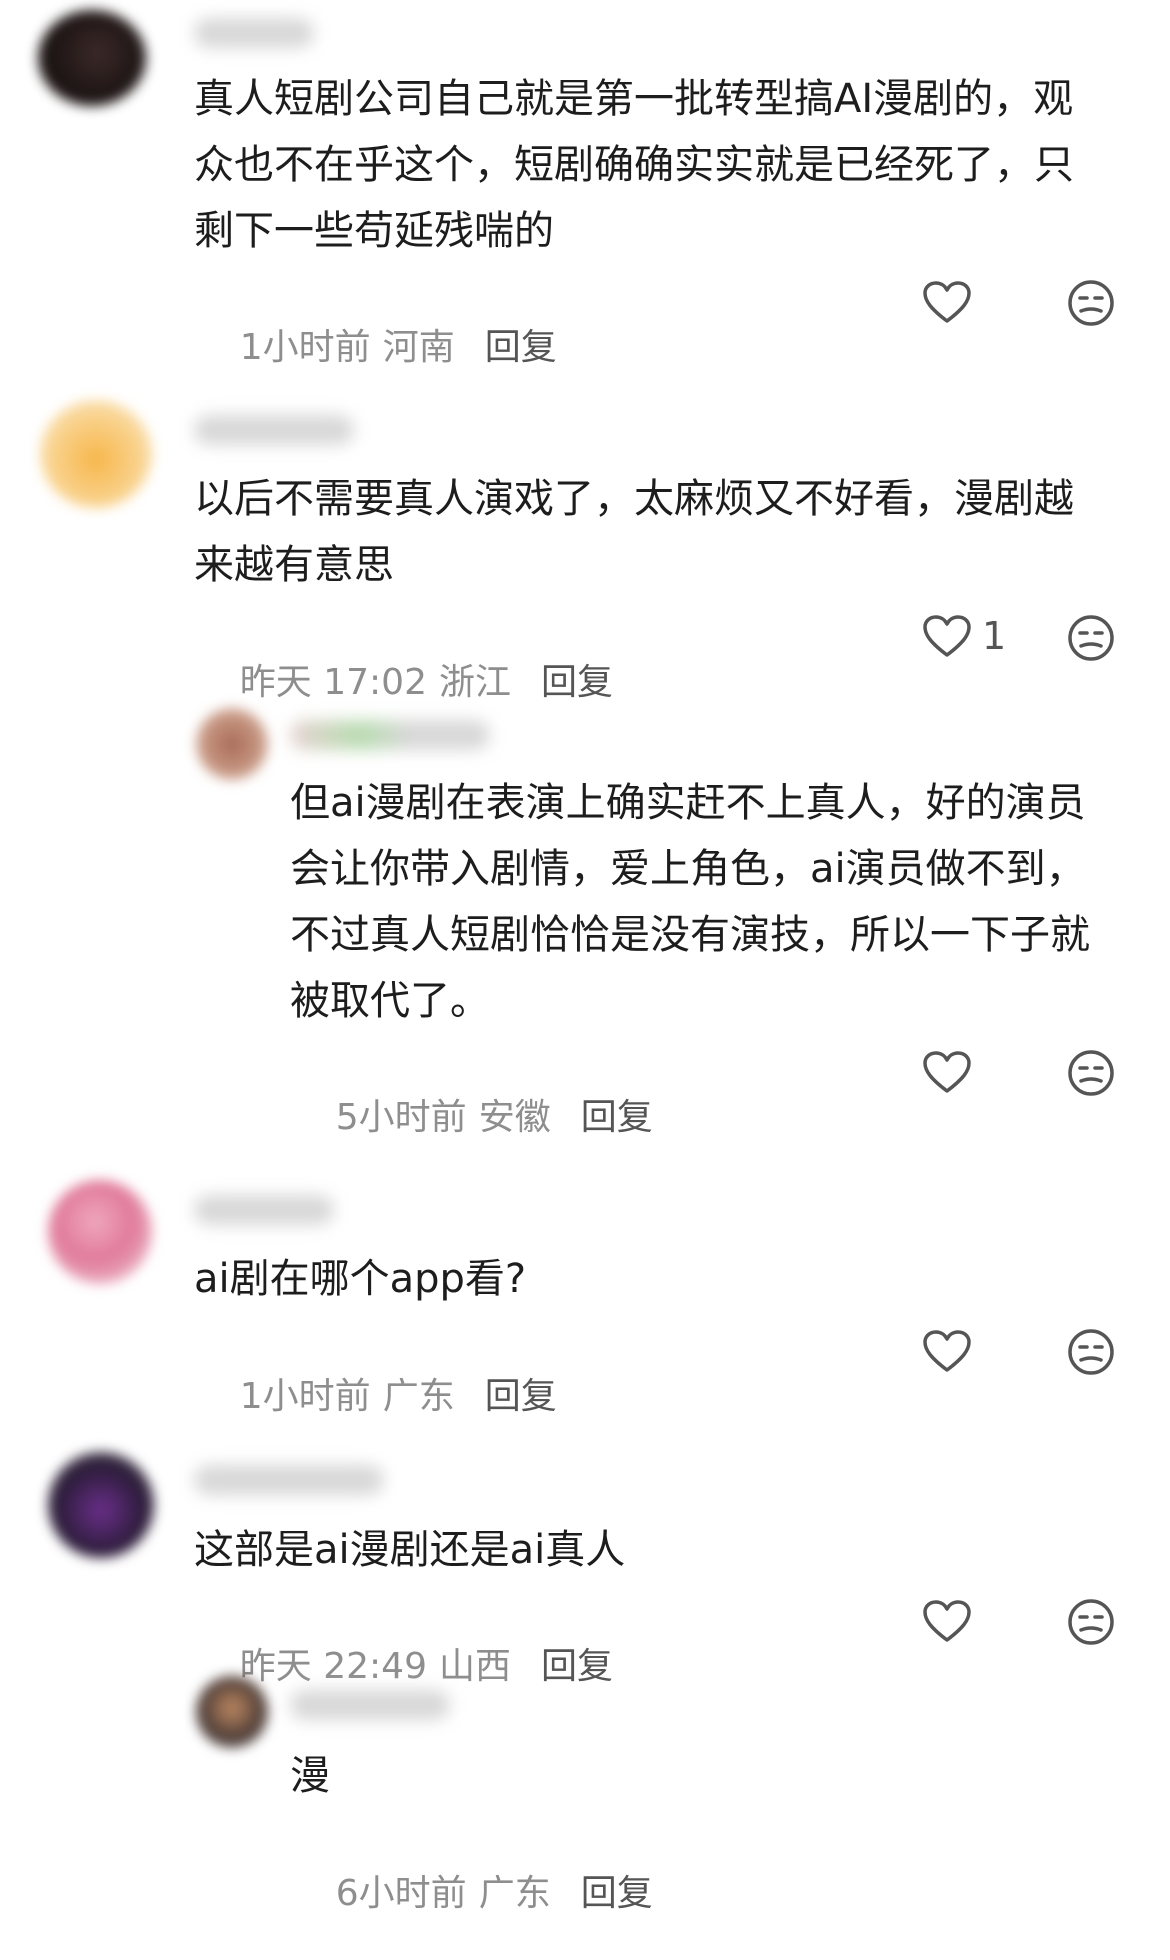 The width and height of the screenshot is (1170, 1960). Describe the element at coordinates (994, 636) in the screenshot. I see `like-count: 1` at that location.